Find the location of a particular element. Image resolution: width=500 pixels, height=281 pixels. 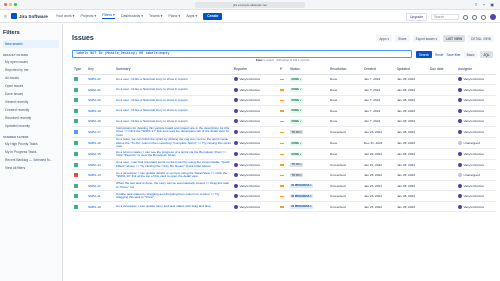

nav-projects: Projects ▾ is located at coordinates (88, 16).